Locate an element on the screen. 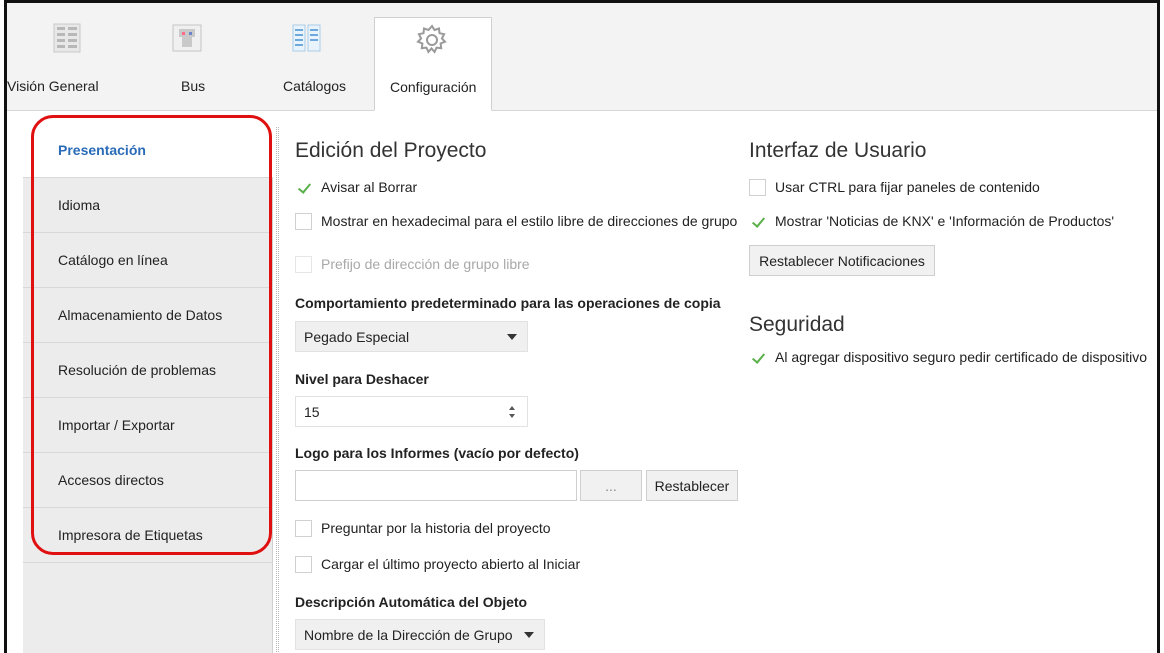 Image resolution: width=1164 pixels, height=653 pixels. sidebar-item-troubleshooting: Resolución de problemas is located at coordinates (148, 370).